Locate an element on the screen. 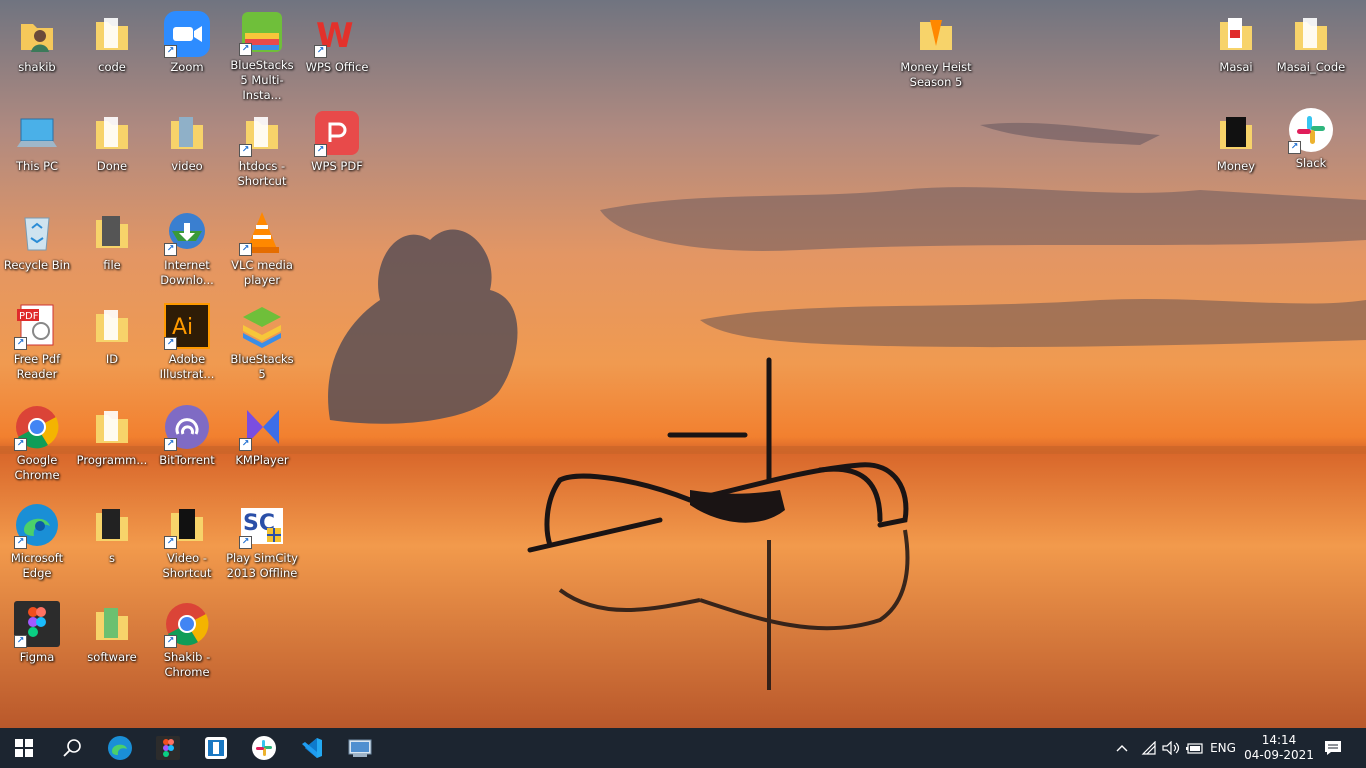 Image resolution: width=1366 pixels, height=768 pixels. desktop-icon: ↗ BitTorrent is located at coordinates (187, 435).